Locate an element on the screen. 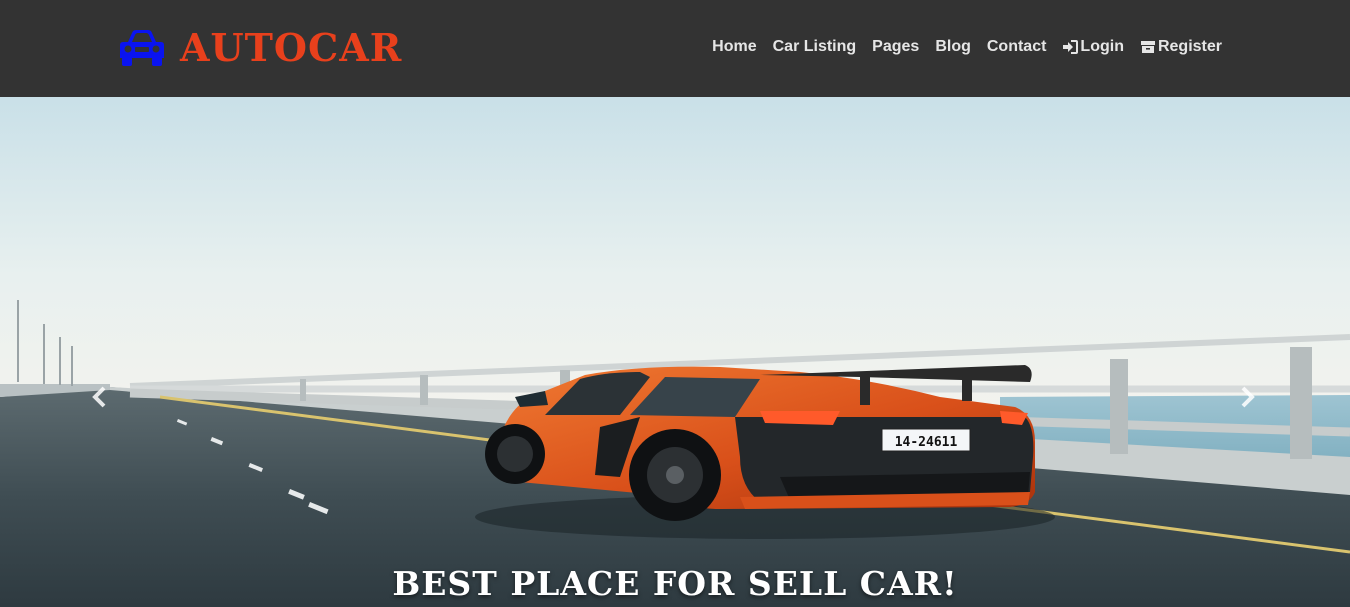 The width and height of the screenshot is (1350, 607). nav-link-pages: Pages is located at coordinates (895, 47).